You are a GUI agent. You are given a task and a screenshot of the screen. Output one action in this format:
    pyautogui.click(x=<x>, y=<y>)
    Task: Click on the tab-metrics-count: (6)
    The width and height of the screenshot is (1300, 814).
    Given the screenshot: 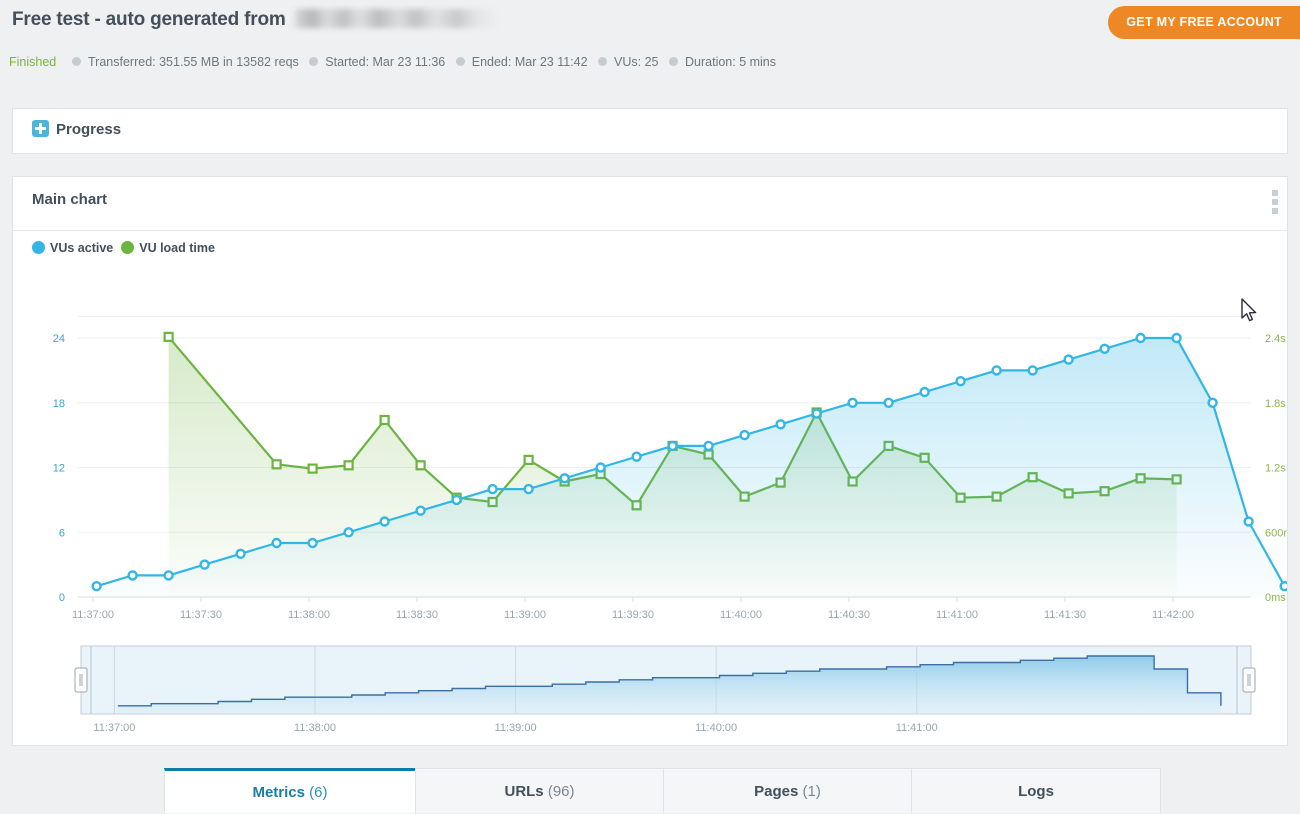 What is the action you would take?
    pyautogui.click(x=318, y=792)
    